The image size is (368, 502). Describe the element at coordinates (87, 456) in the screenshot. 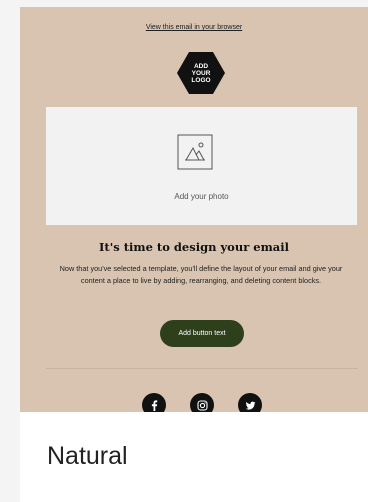

I see `template-name: Natural` at that location.